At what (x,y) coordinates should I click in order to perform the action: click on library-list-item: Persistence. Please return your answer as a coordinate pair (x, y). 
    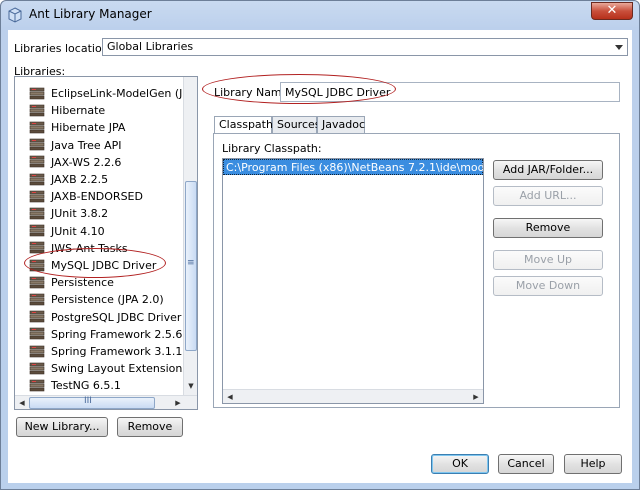
    Looking at the image, I should click on (113, 282).